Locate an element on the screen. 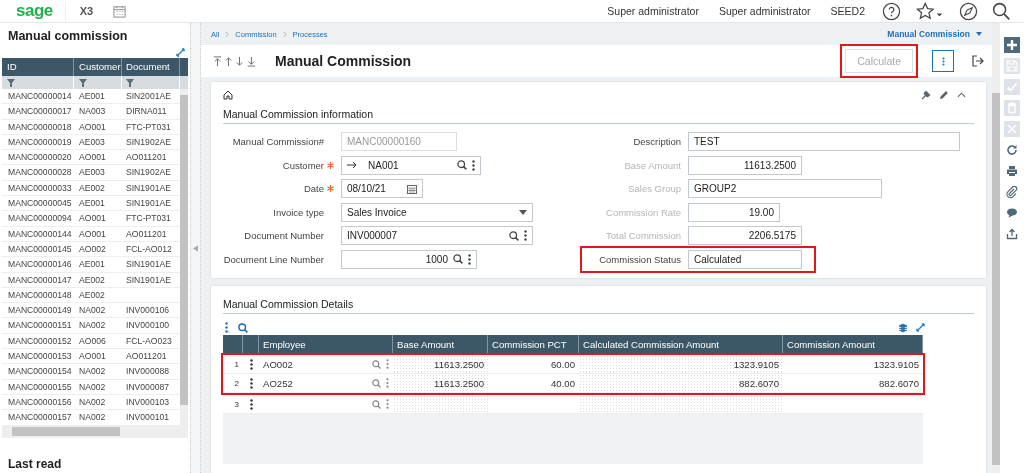 The image size is (1024, 473). table-cell: AE003 is located at coordinates (98, 142).